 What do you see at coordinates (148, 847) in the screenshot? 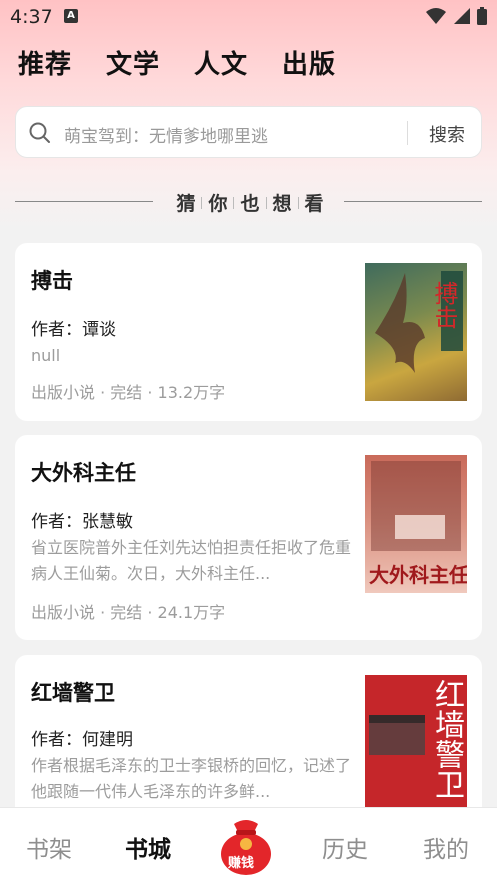
I see `nav-bookstore: 书城` at bounding box center [148, 847].